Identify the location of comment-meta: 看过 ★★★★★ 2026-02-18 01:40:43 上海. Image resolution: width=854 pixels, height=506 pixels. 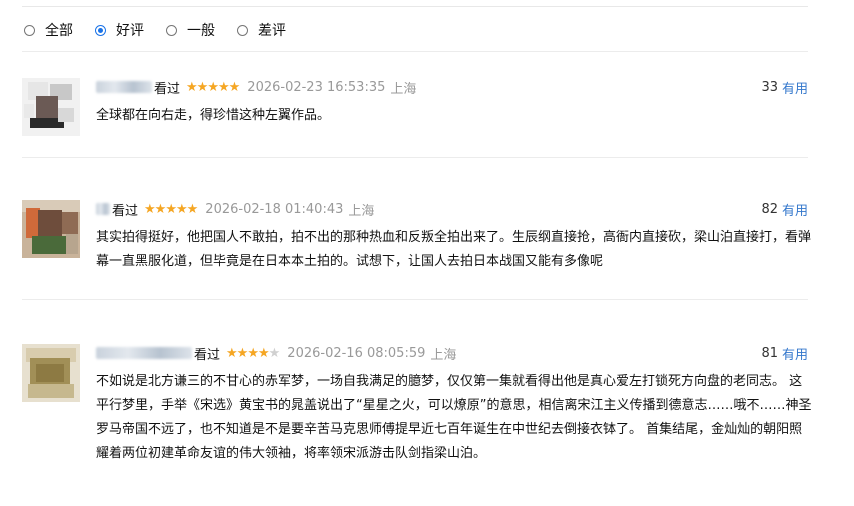
(235, 209).